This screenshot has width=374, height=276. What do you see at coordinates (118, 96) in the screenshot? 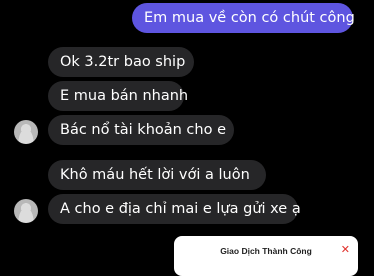
I see `received-message: E mua bán nhanh` at bounding box center [118, 96].